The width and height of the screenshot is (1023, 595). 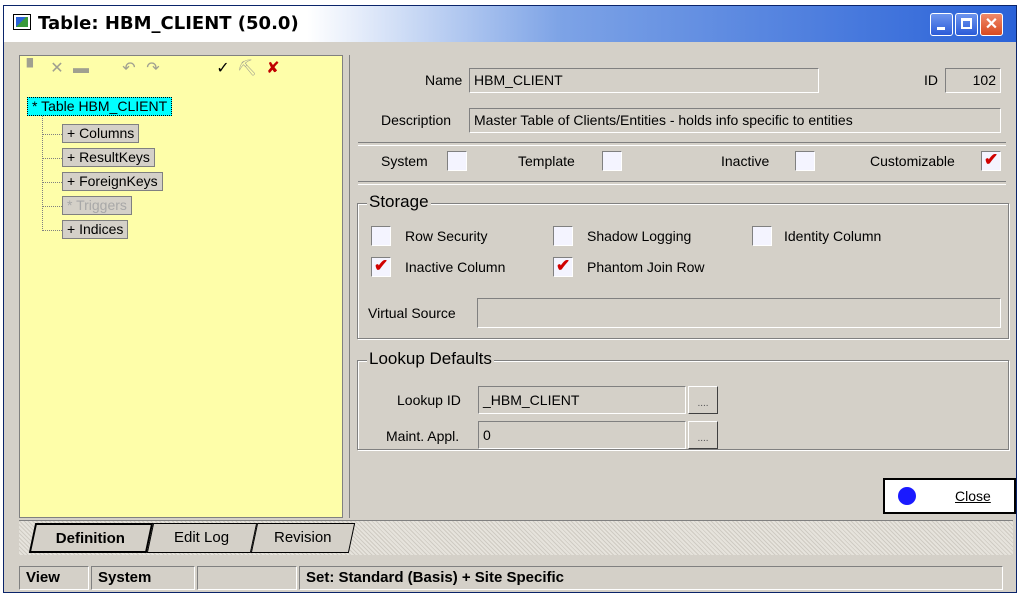 What do you see at coordinates (81, 69) in the screenshot?
I see `folder-icon: ▬` at bounding box center [81, 69].